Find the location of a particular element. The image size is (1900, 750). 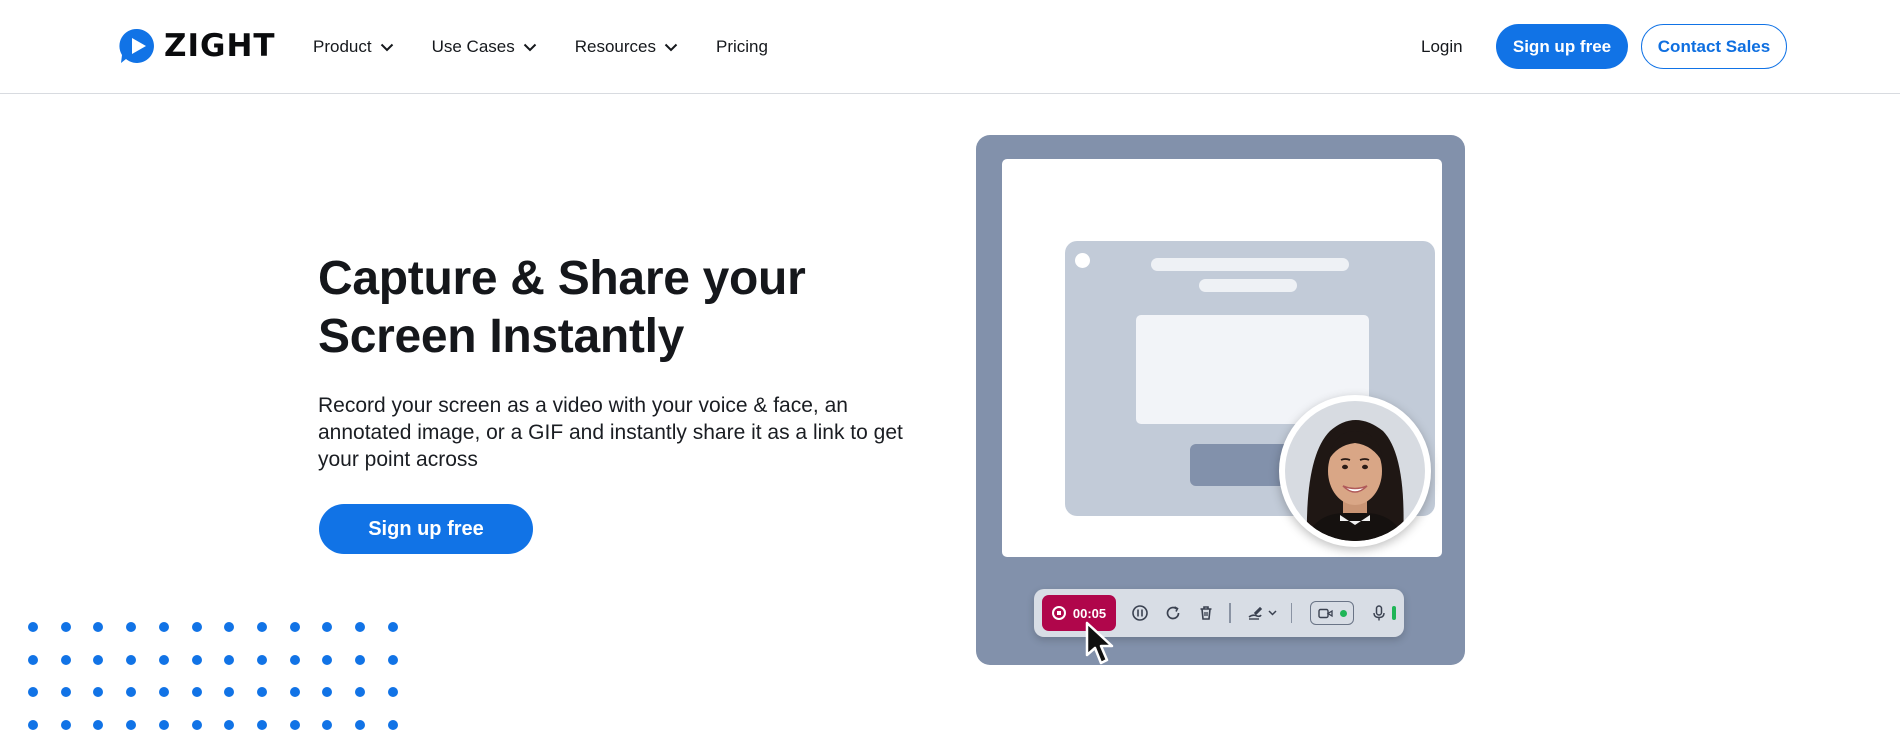

nav-pricing: Pricing is located at coordinates (742, 47).